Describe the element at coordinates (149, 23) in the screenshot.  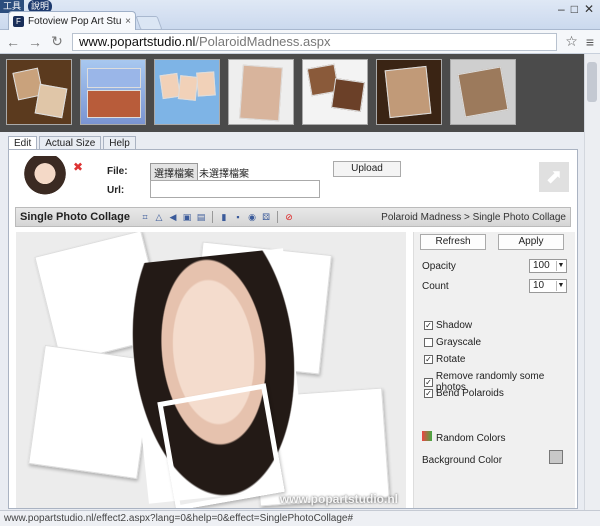
I see `new-tab-button` at that location.